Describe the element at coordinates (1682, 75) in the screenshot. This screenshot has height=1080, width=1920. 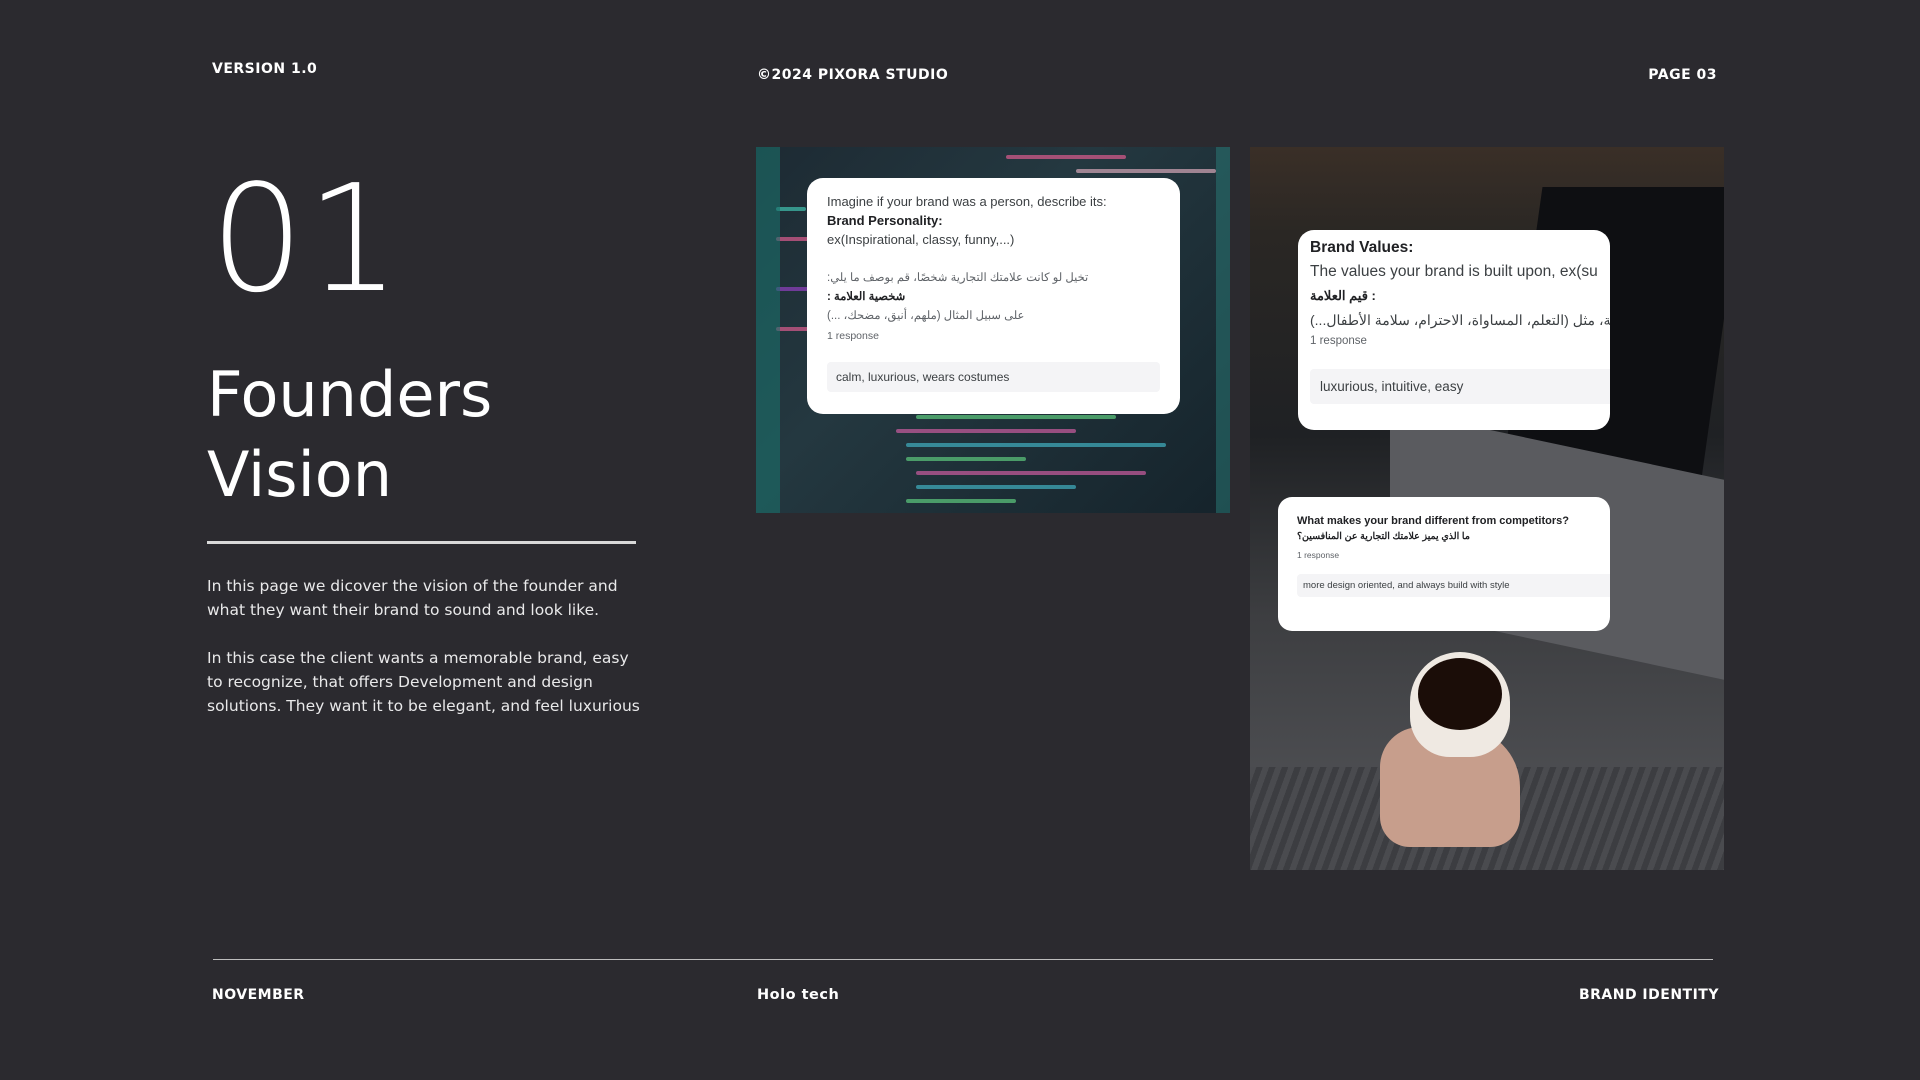
I see `page-number: PAGE 03` at that location.